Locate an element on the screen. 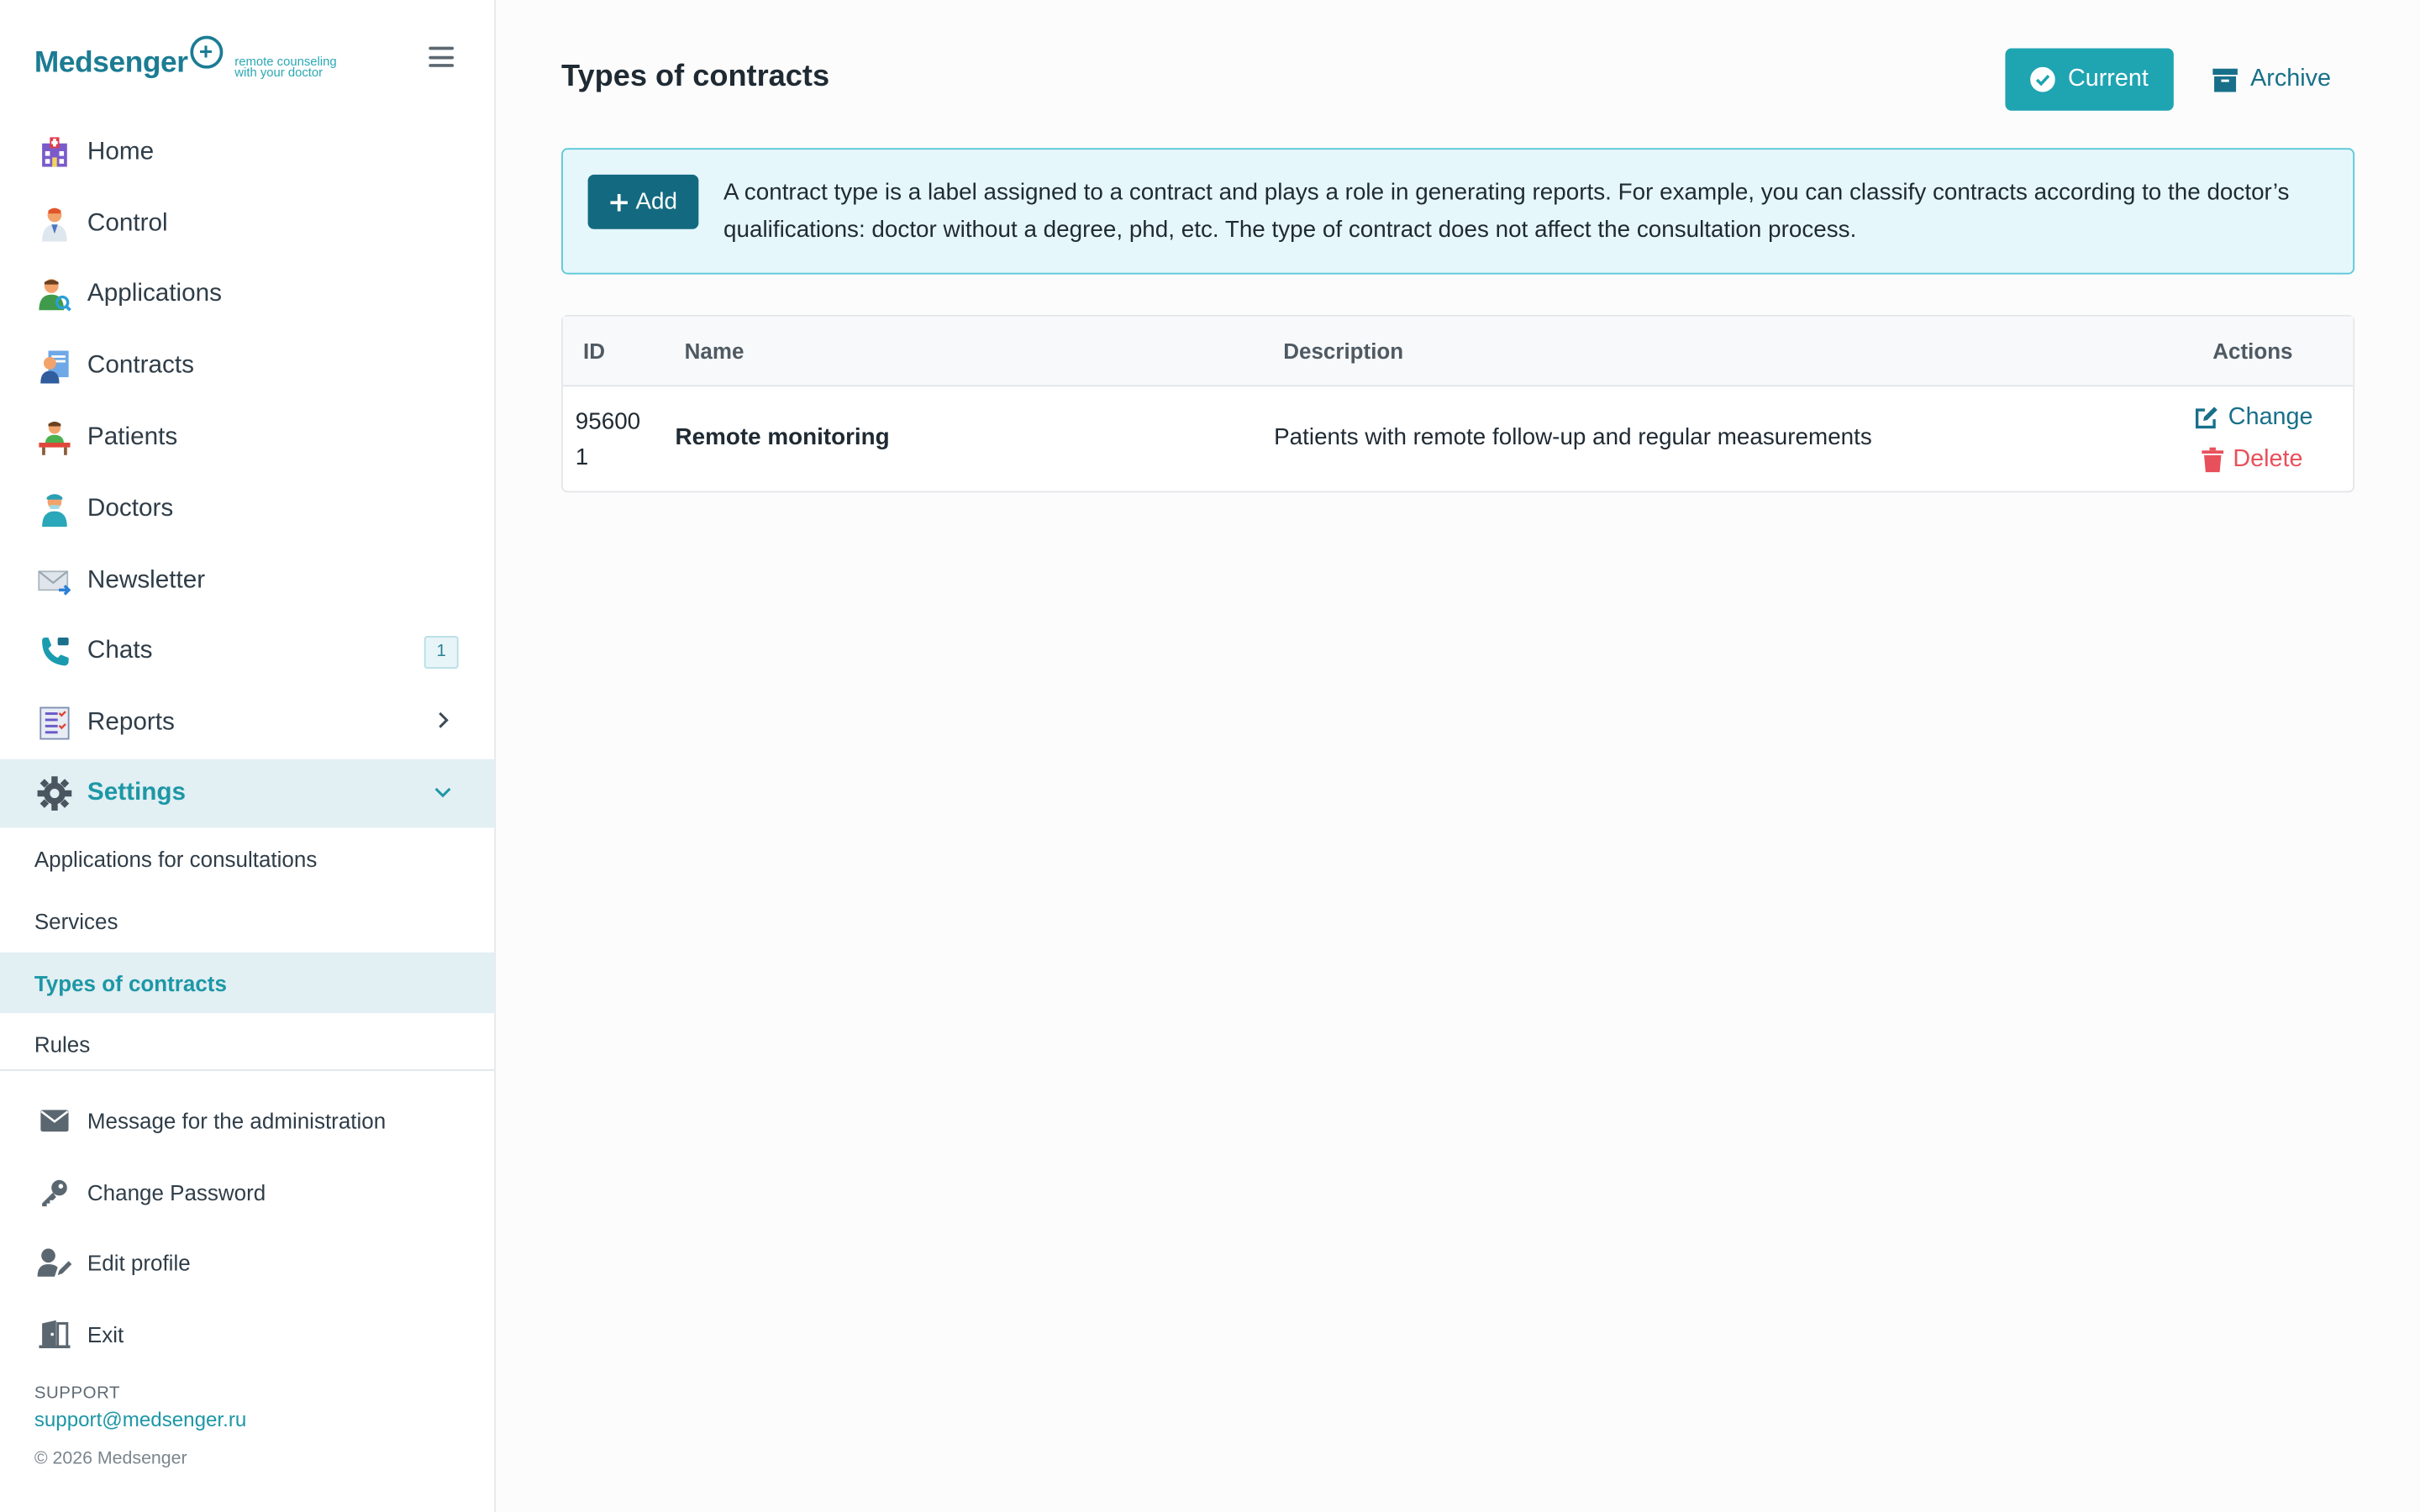 The height and width of the screenshot is (1512, 2420). archive-icon is located at coordinates (2225, 79).